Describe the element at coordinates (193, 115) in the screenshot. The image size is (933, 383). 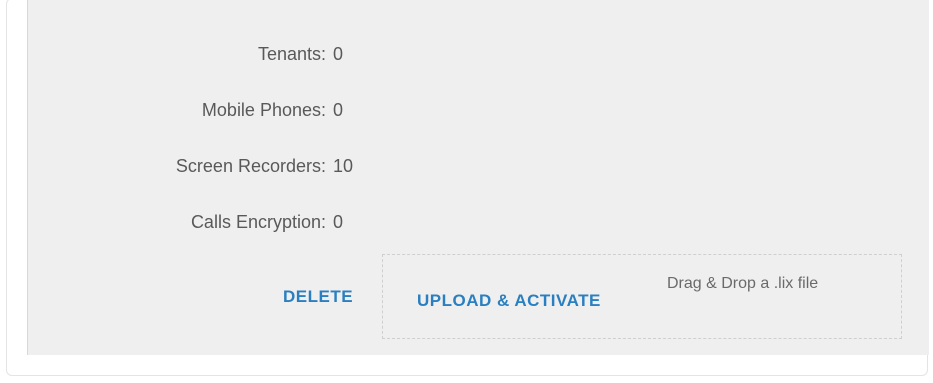
I see `stat-row-mobile-phones: Mobile Phones: 0` at that location.